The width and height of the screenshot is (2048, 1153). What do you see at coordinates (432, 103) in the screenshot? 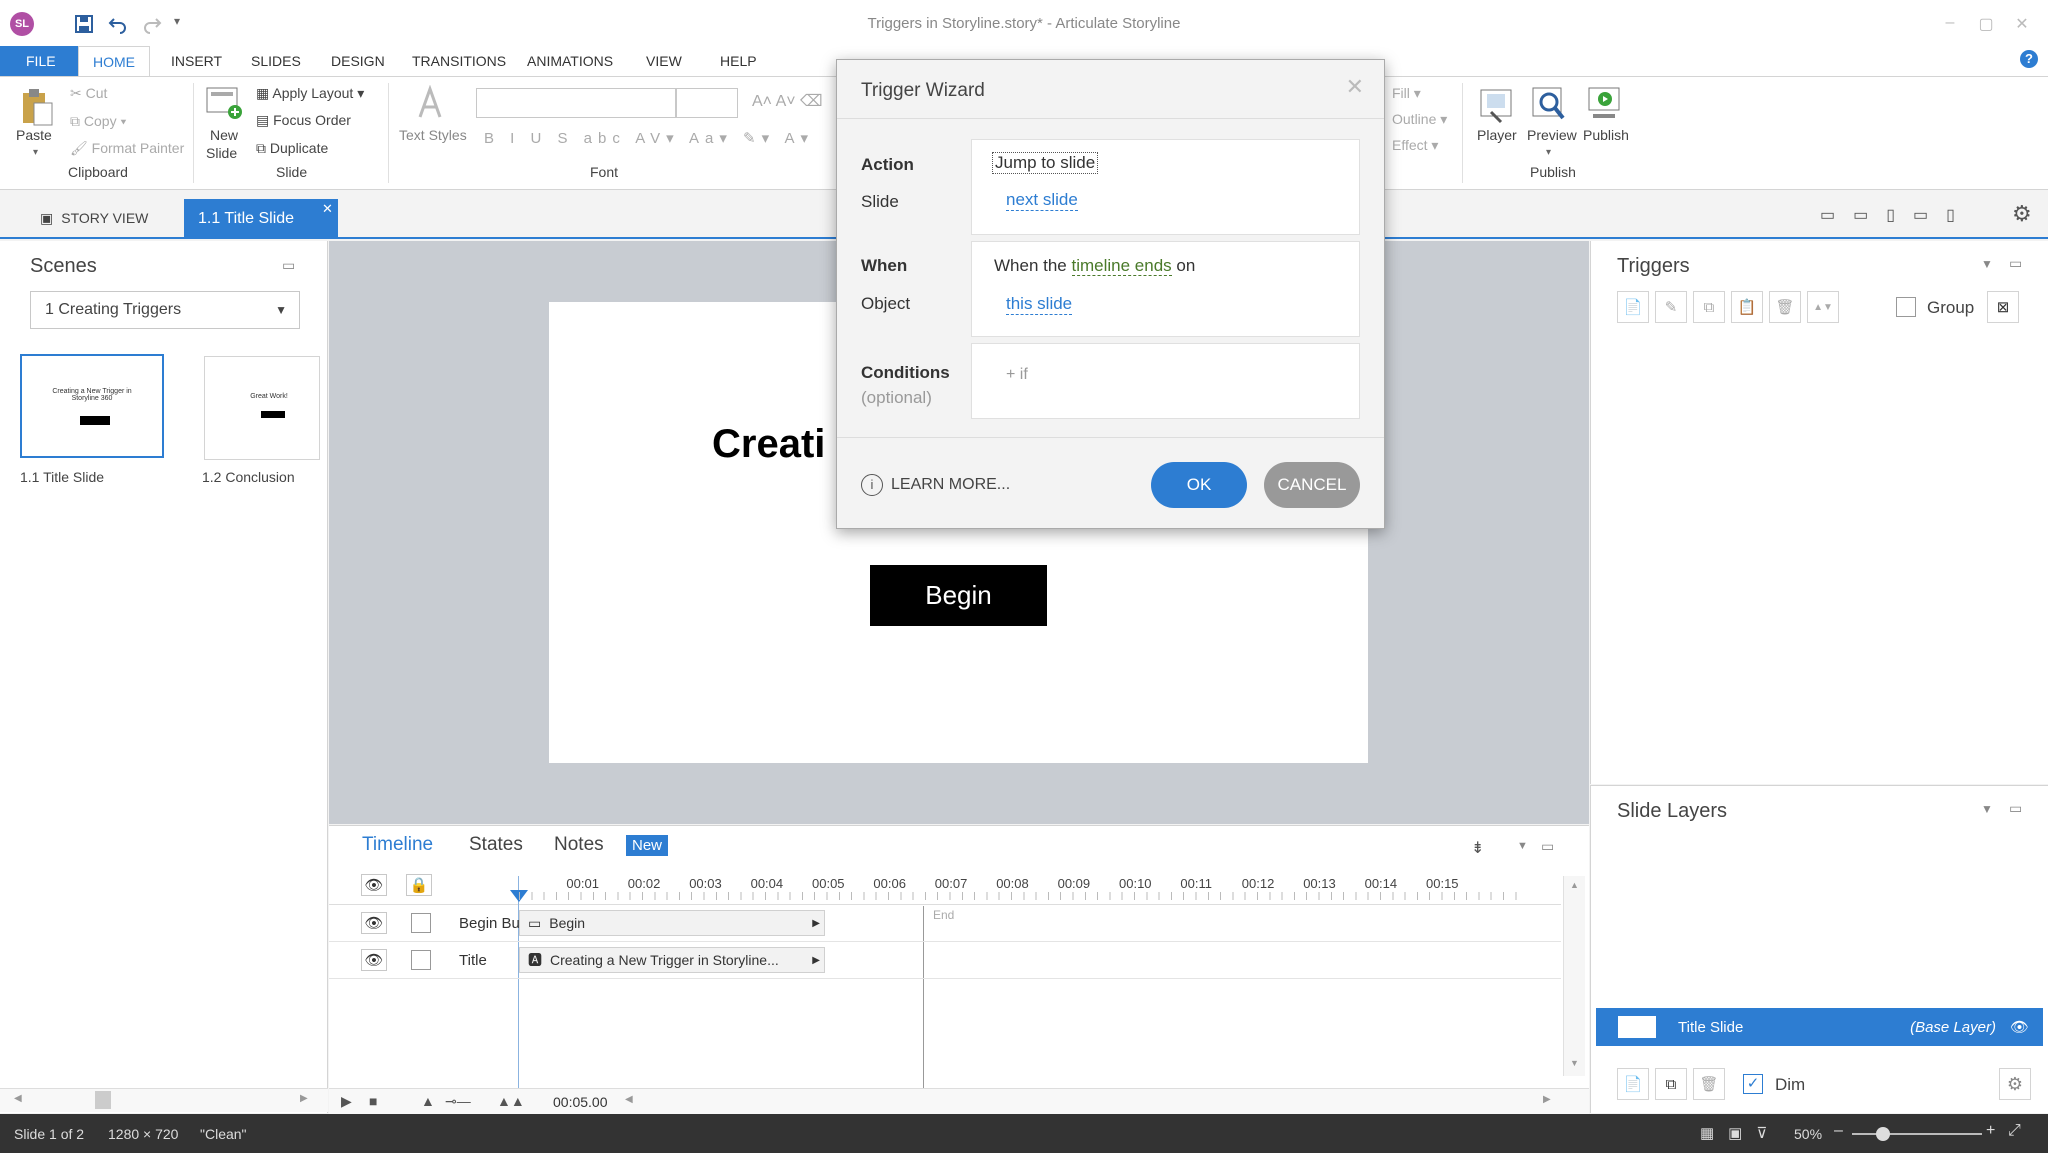
I see `text-styles-icon` at bounding box center [432, 103].